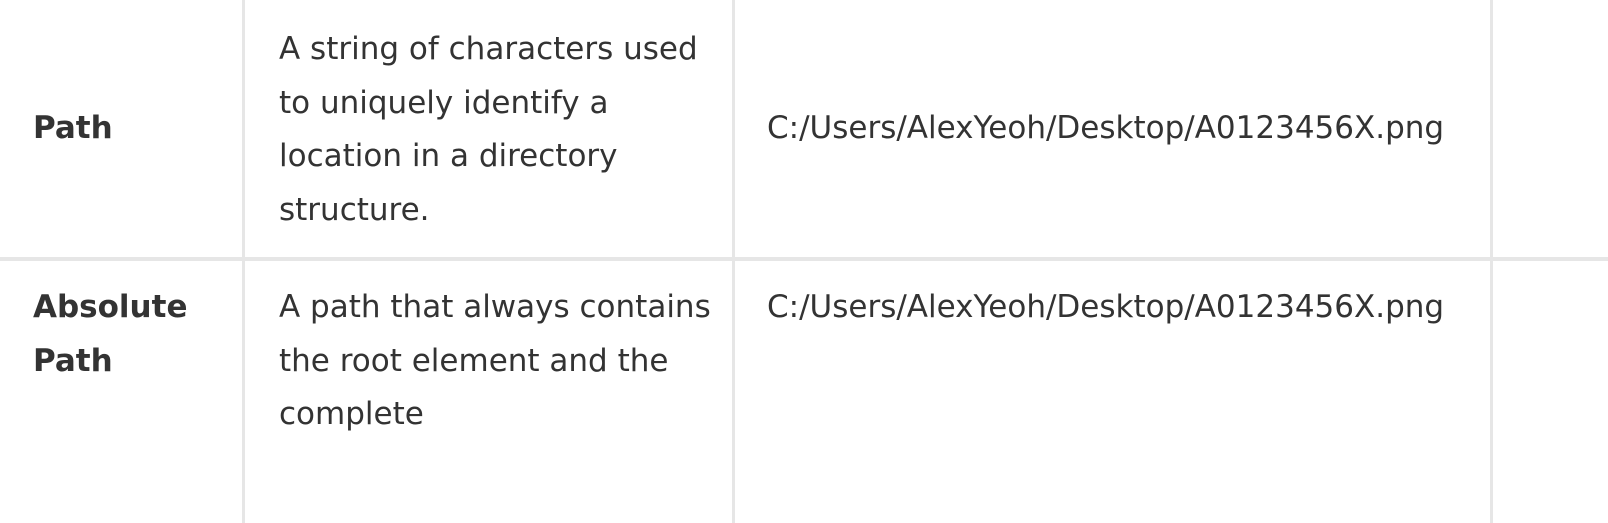  What do you see at coordinates (73, 128) in the screenshot?
I see `term-cell: Path` at bounding box center [73, 128].